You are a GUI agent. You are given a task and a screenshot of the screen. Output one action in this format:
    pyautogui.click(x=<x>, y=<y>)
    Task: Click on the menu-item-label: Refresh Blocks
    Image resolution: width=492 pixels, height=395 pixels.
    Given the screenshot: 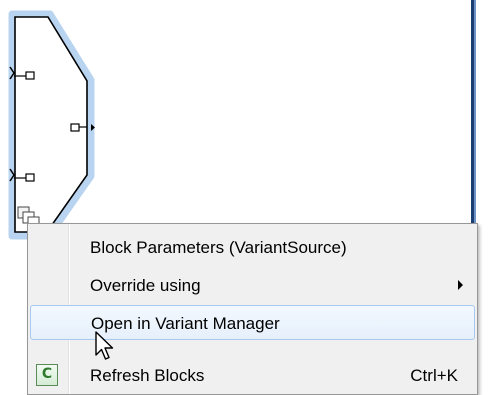 What is the action you would take?
    pyautogui.click(x=147, y=375)
    